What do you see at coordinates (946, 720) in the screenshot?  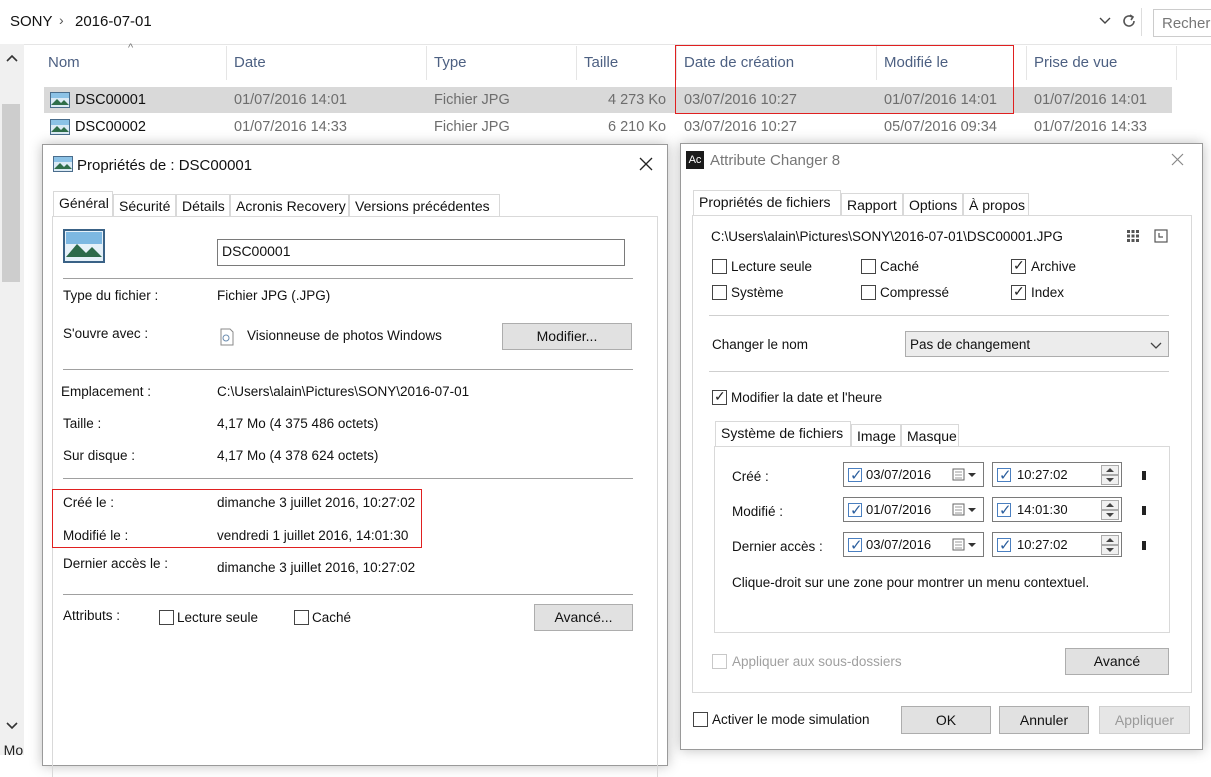 I see `ok-button: OK` at bounding box center [946, 720].